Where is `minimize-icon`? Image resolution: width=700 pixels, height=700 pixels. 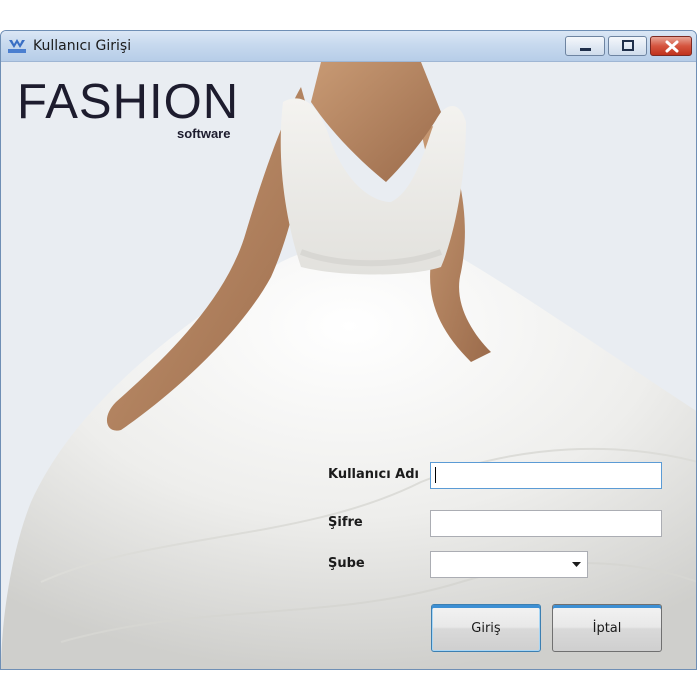
minimize-icon is located at coordinates (585, 49).